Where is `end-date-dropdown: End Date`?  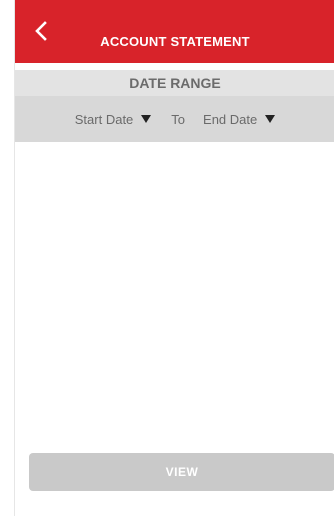
end-date-dropdown: End Date is located at coordinates (239, 119).